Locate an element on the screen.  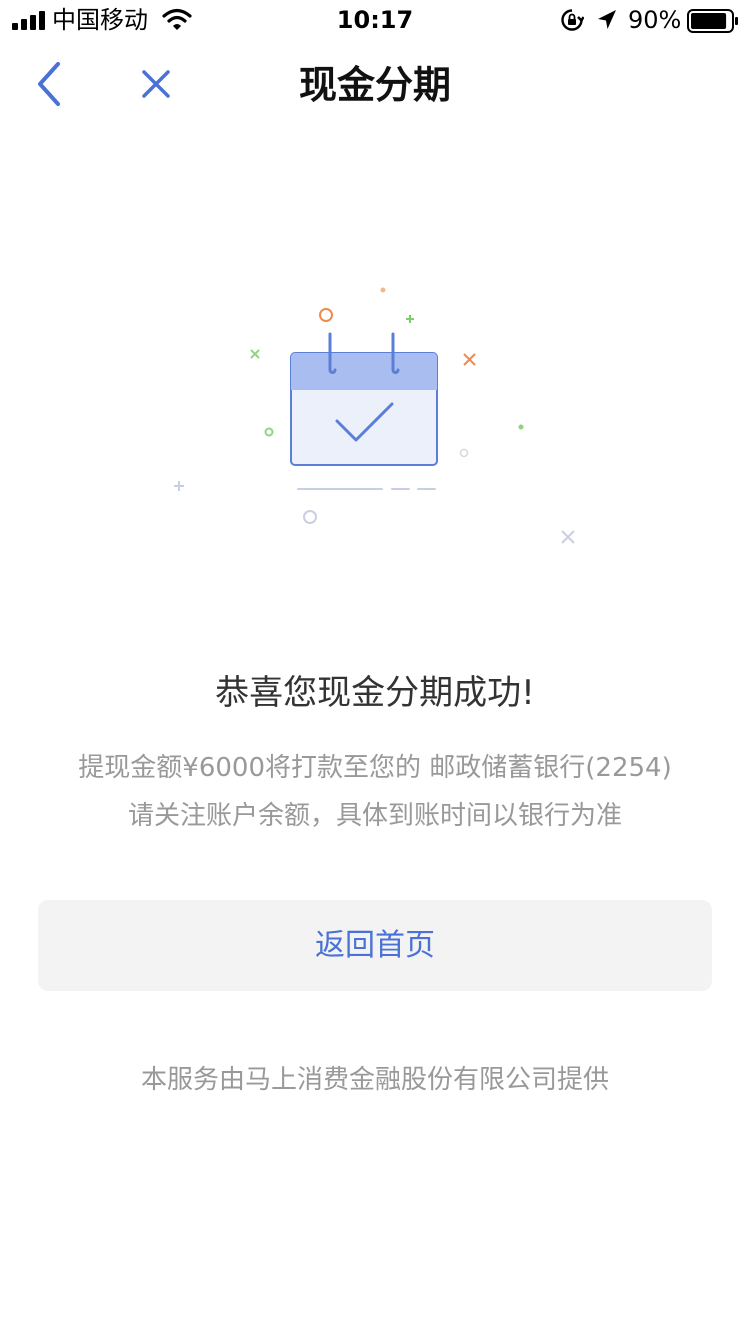
service-provider-text: 本服务由马上消费金融股份有限公司提供 is located at coordinates (374, 1080).